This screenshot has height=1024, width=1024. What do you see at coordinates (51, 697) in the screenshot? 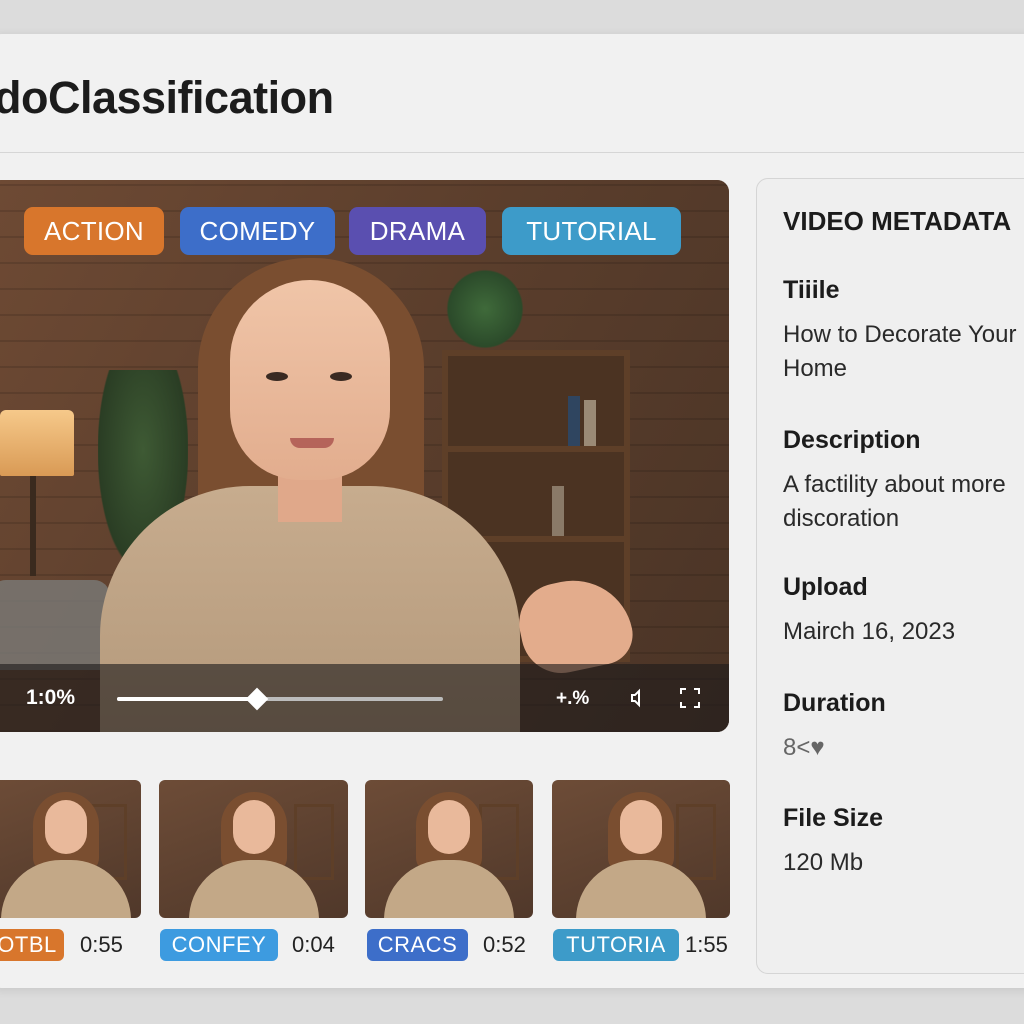
I see `playback-time: 1:0%` at bounding box center [51, 697].